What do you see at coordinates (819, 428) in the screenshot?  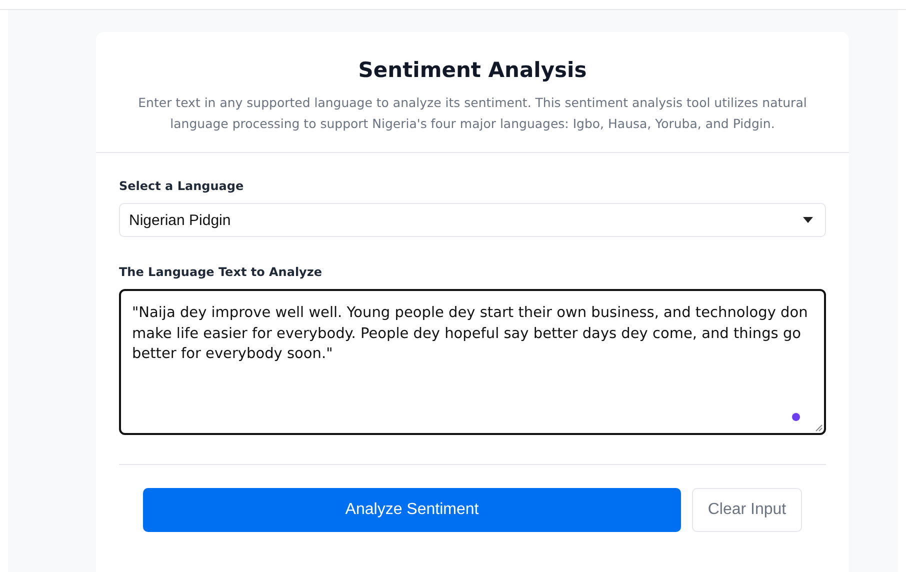 I see `resize-handle-icon` at bounding box center [819, 428].